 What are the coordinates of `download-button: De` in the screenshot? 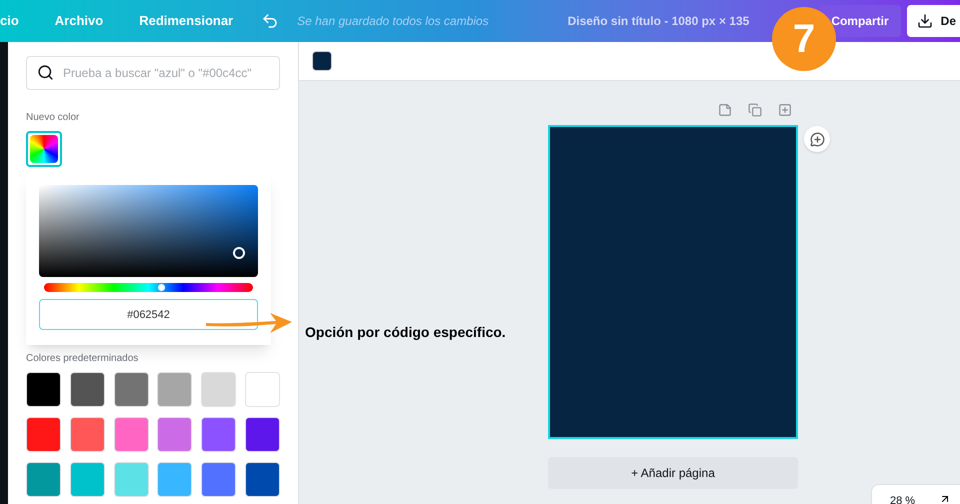 It's located at (933, 21).